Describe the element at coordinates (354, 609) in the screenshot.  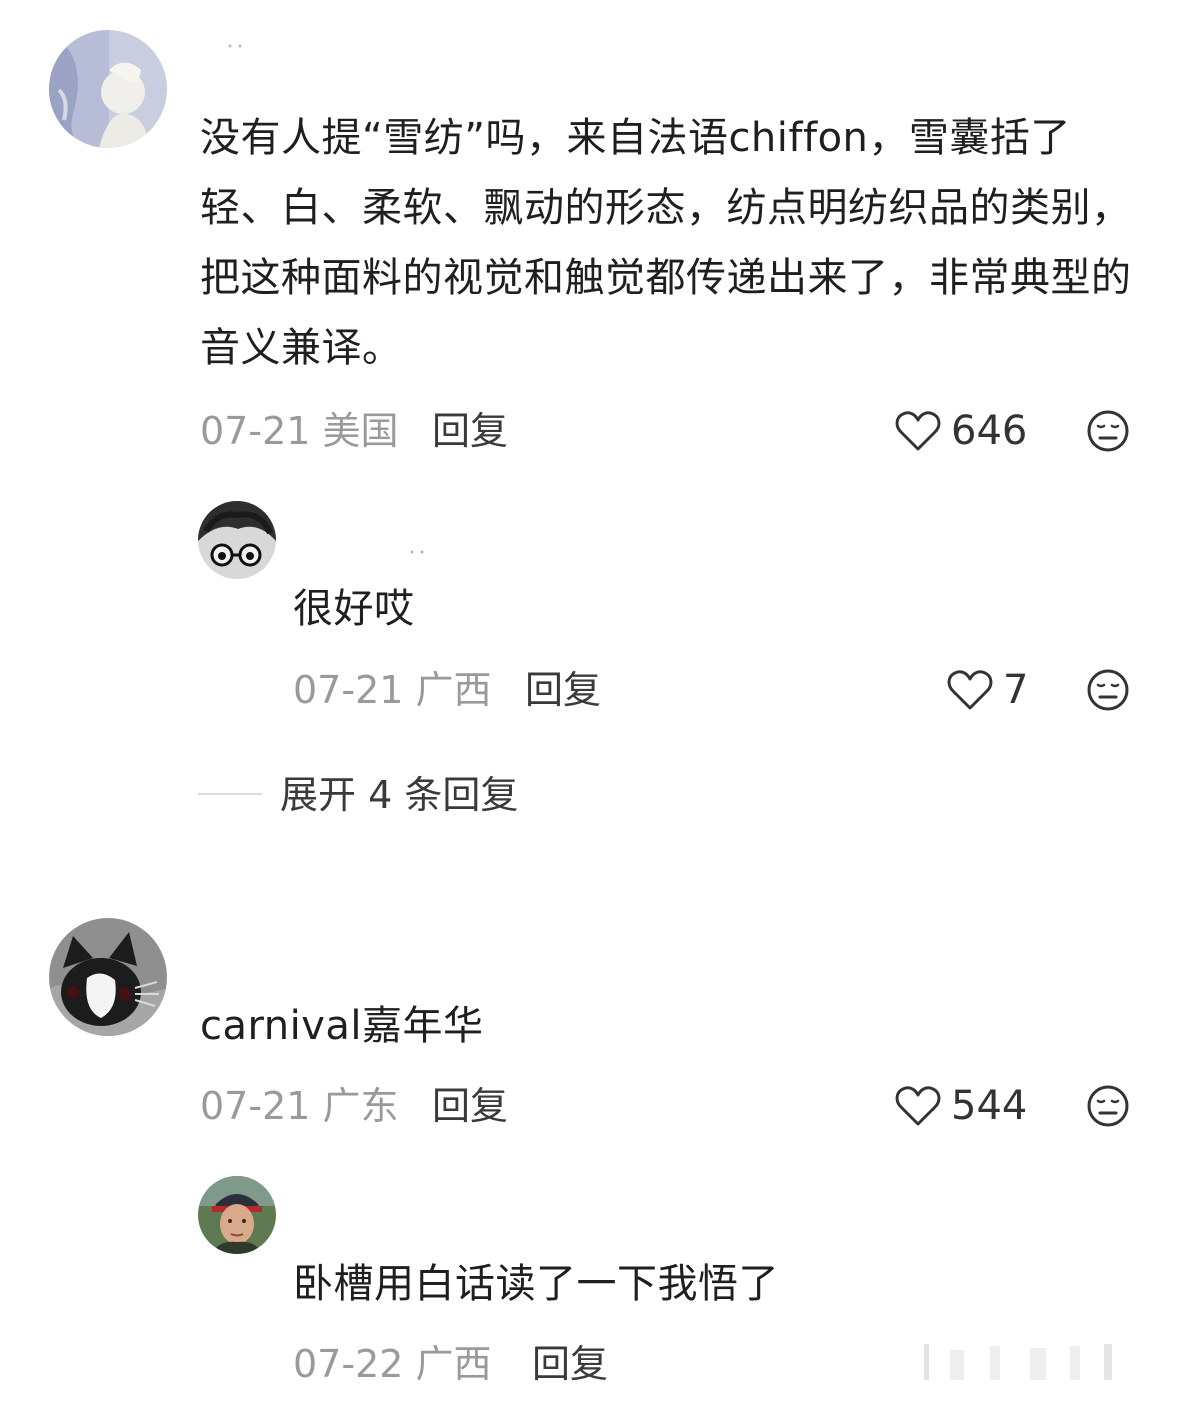
I see `reply-text: 很好哎` at that location.